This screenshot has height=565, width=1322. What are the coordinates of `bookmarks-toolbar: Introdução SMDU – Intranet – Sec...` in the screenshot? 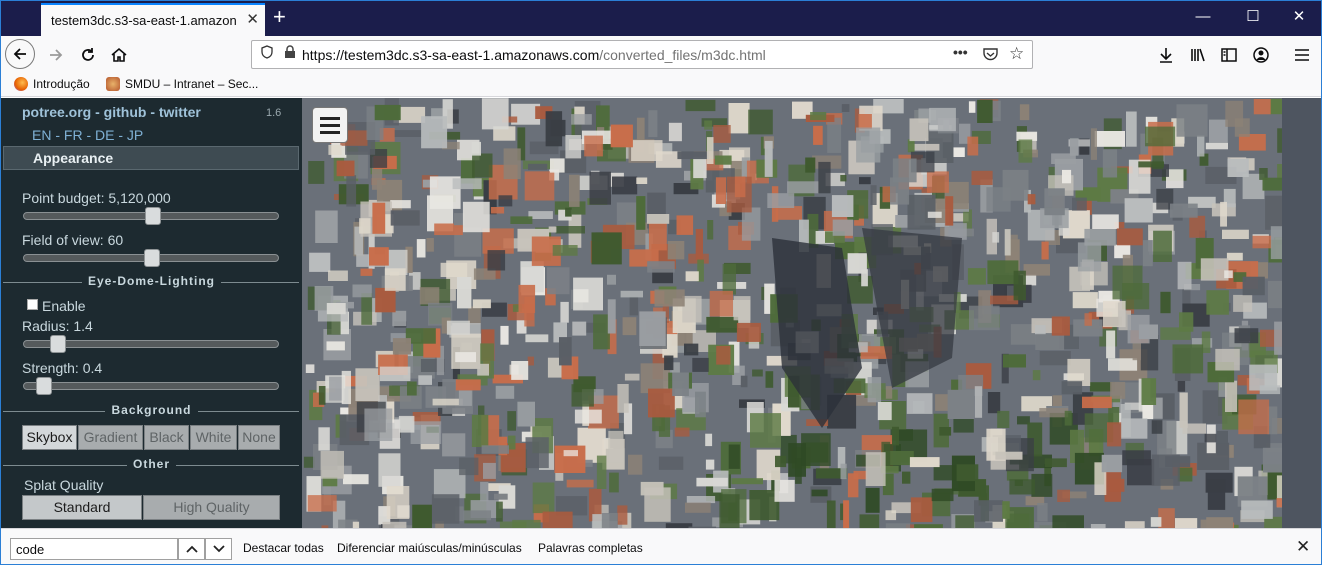 It's located at (661, 85).